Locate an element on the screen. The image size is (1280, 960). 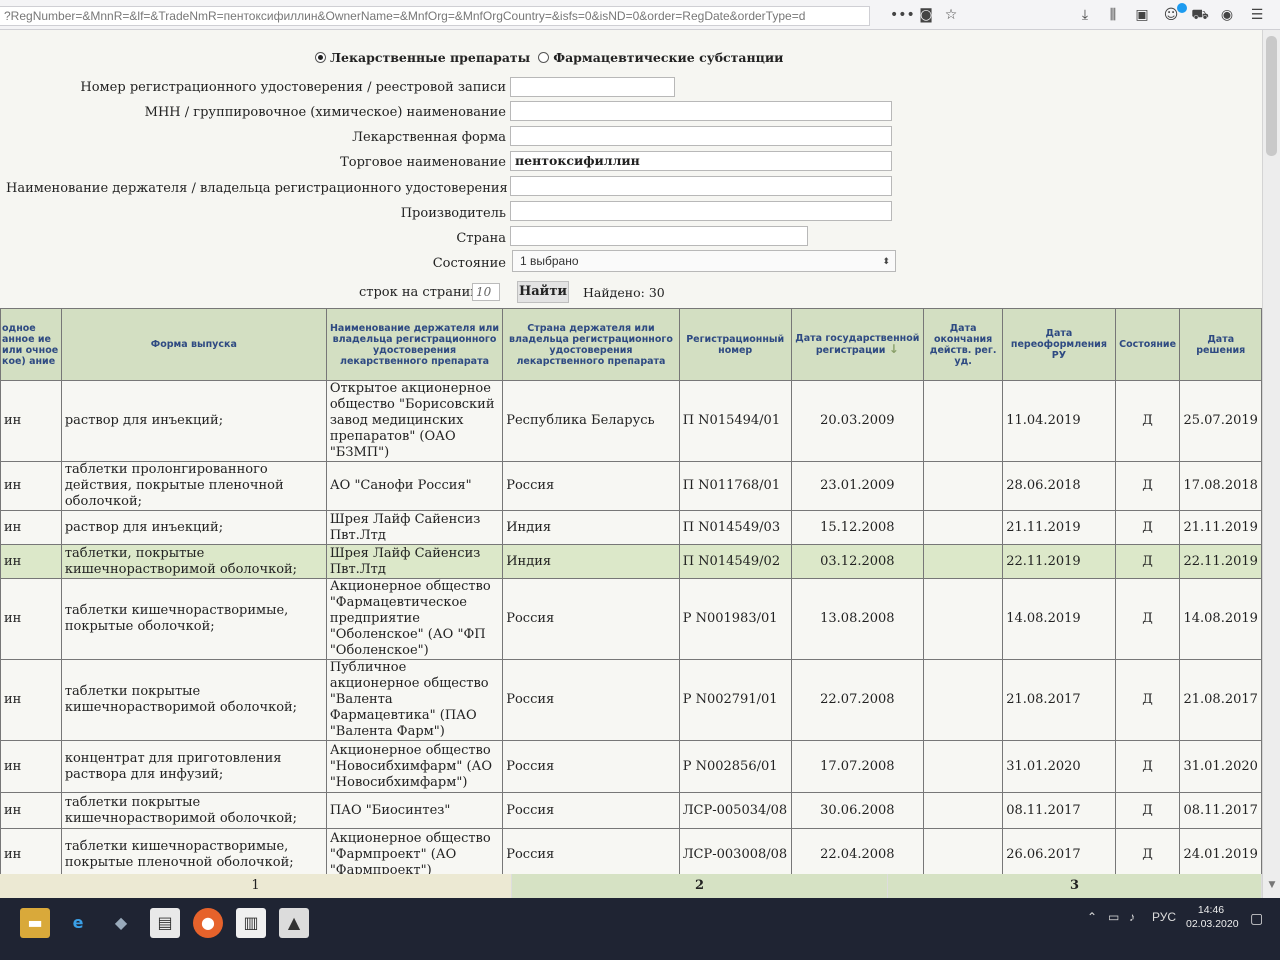
manufacturer-input is located at coordinates (701, 211).